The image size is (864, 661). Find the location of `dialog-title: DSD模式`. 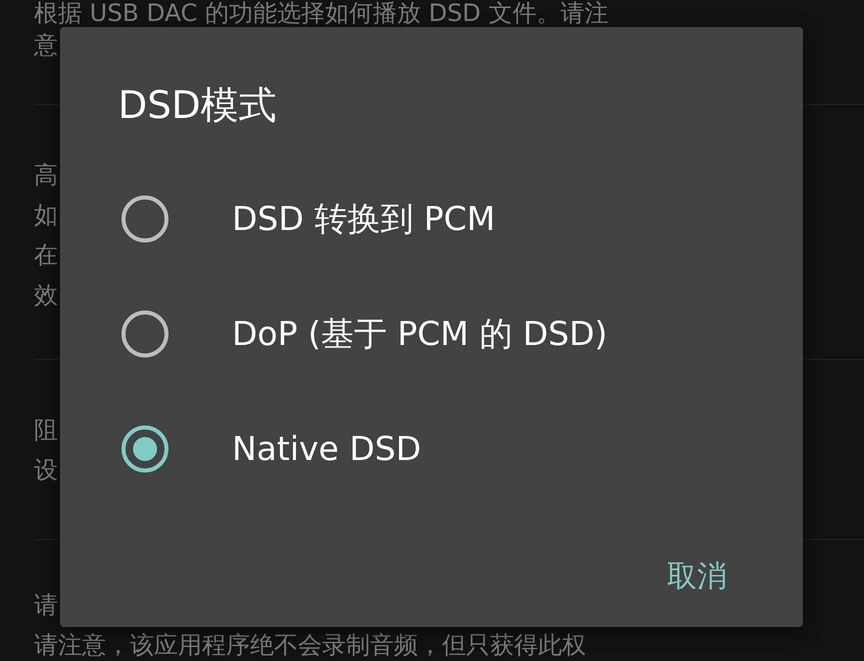

dialog-title: DSD模式 is located at coordinates (197, 105).